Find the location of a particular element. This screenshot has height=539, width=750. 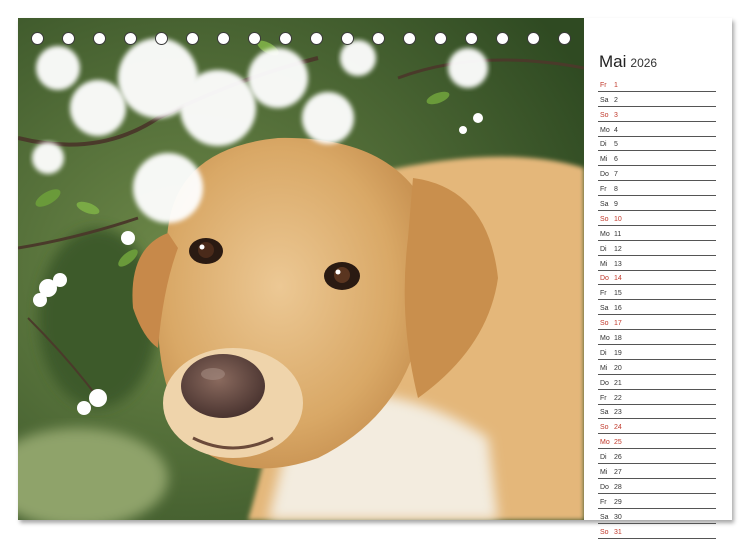

day-number: 27 is located at coordinates (618, 473).